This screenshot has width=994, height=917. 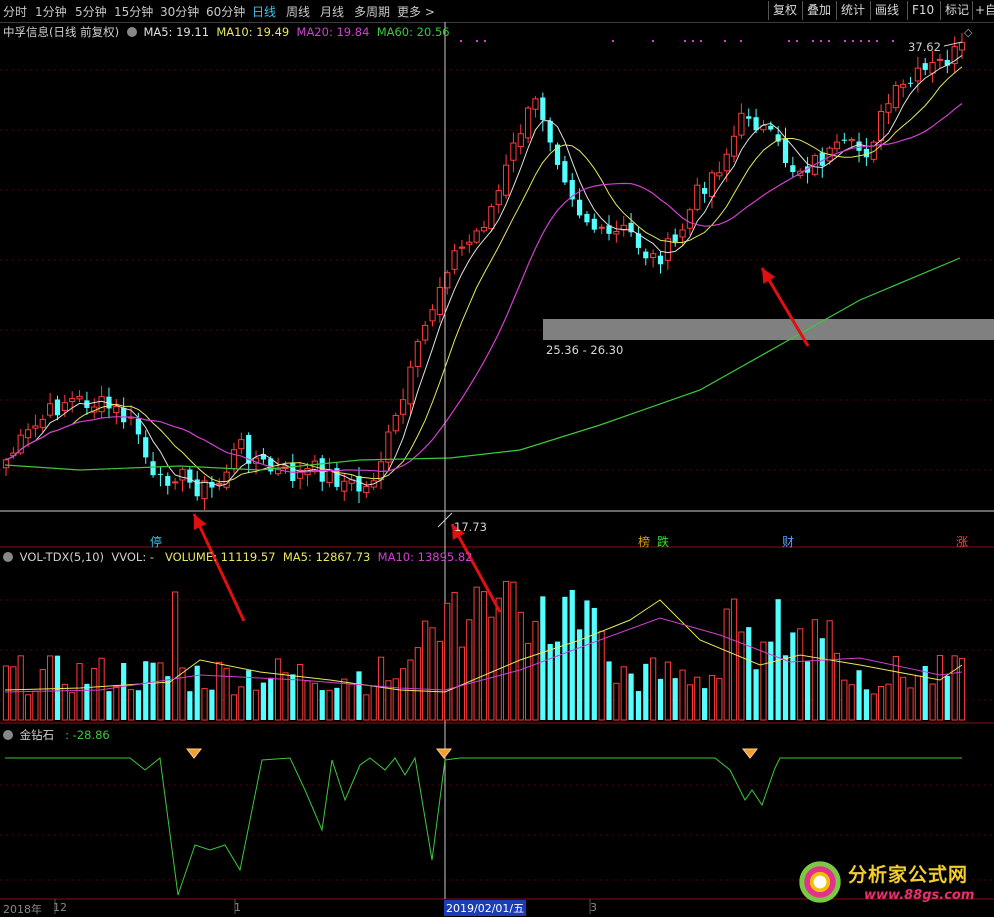 I want to click on event-marker-list: 榜, so click(x=644, y=541).